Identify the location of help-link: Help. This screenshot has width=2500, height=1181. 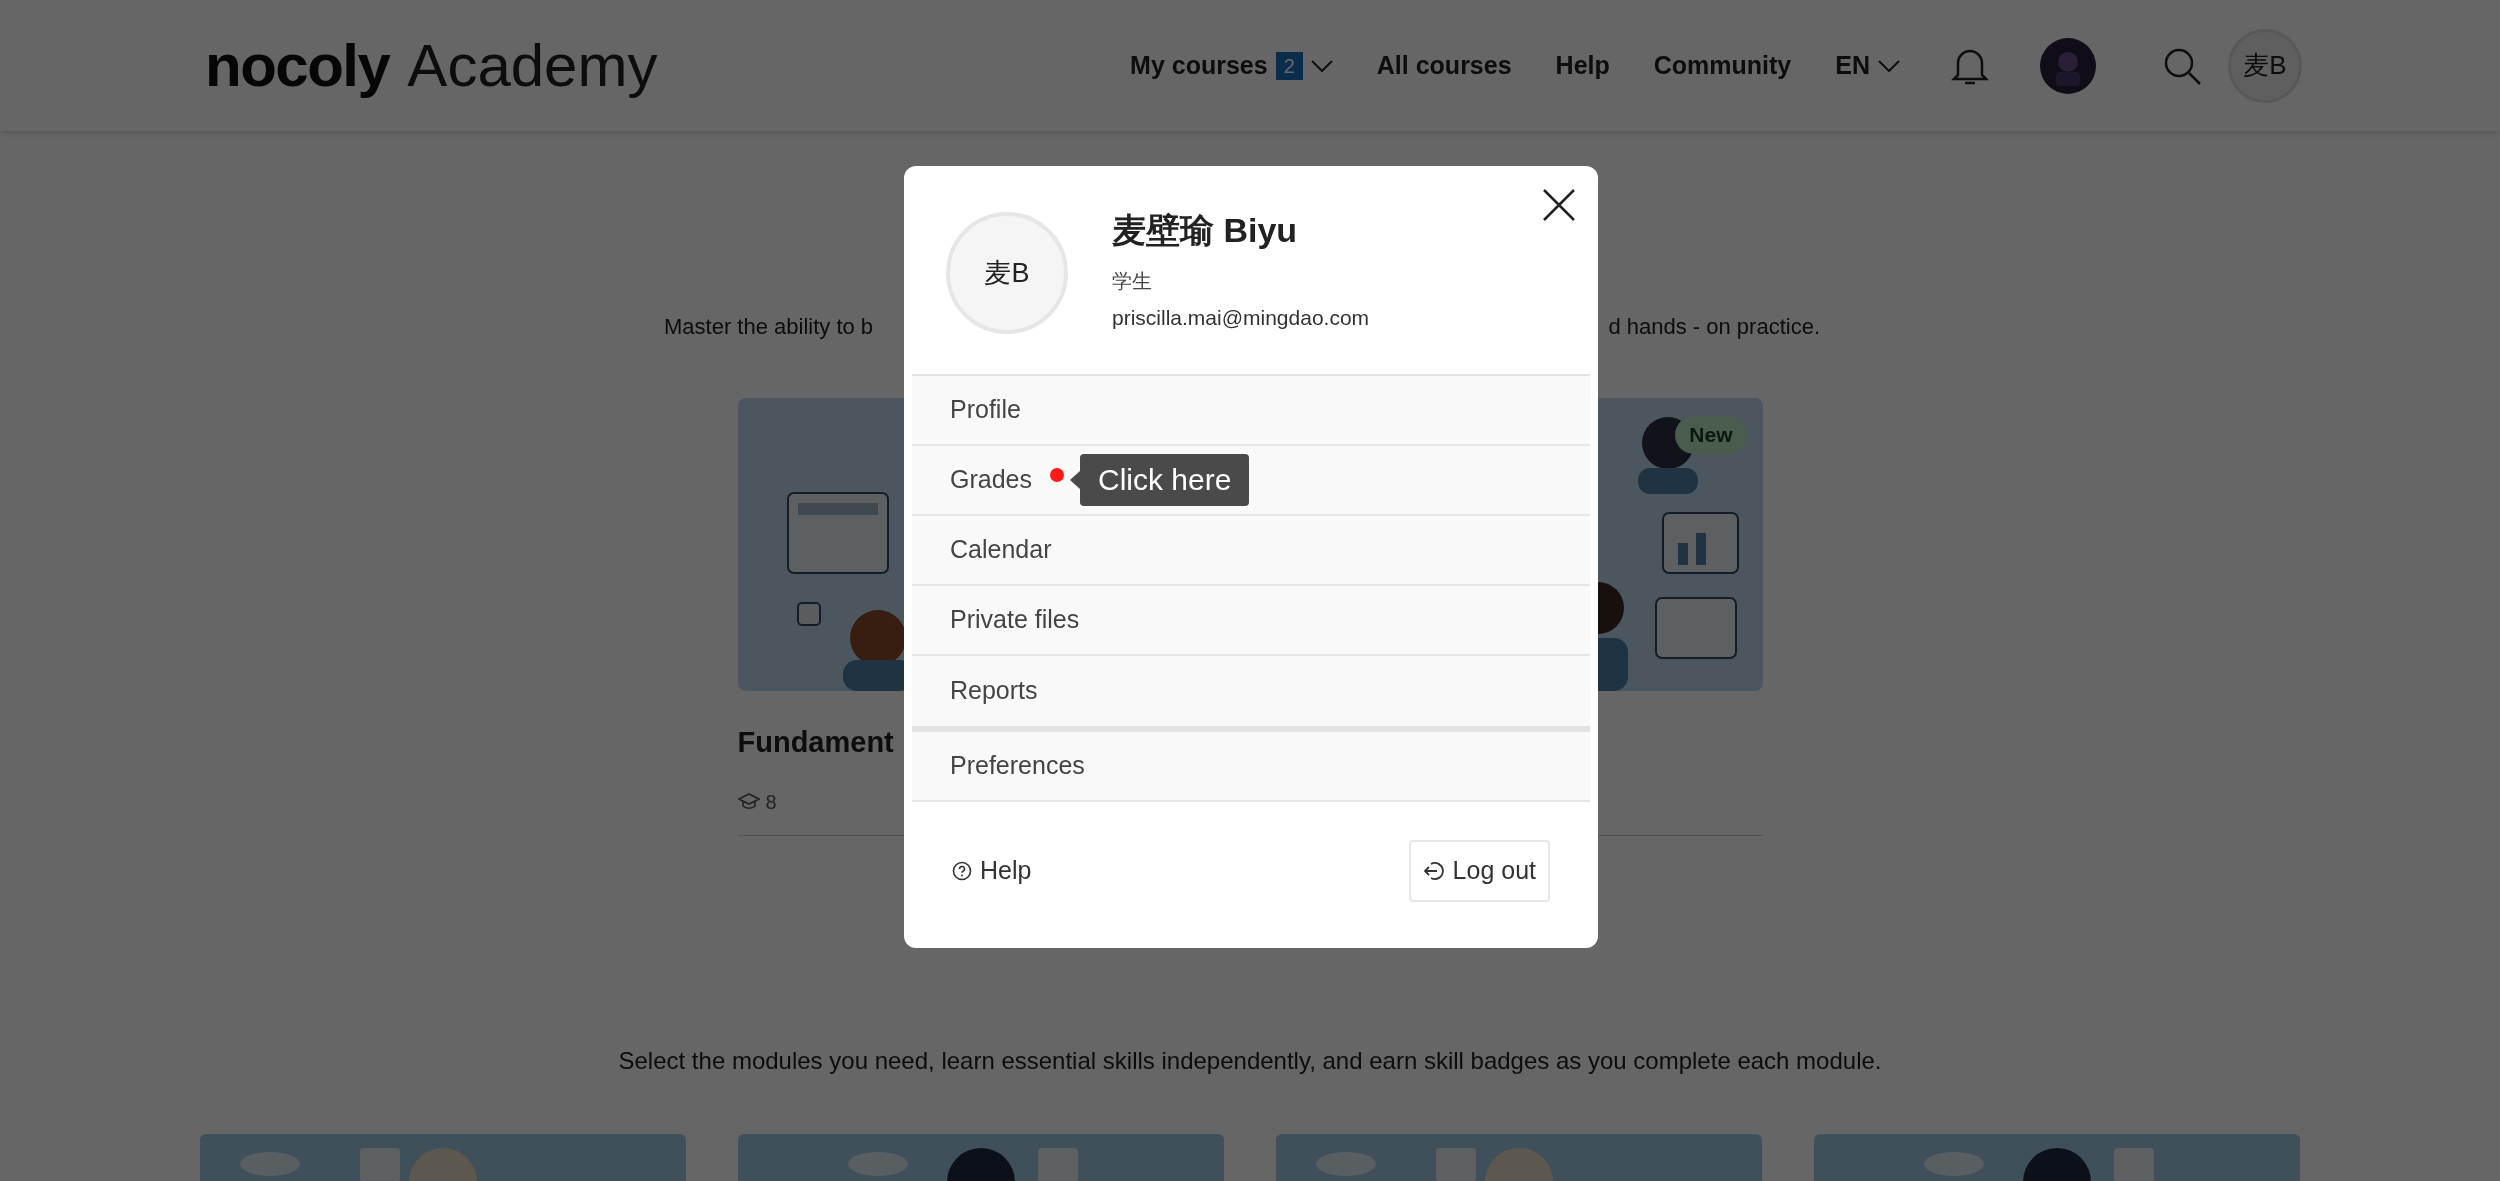
(992, 871).